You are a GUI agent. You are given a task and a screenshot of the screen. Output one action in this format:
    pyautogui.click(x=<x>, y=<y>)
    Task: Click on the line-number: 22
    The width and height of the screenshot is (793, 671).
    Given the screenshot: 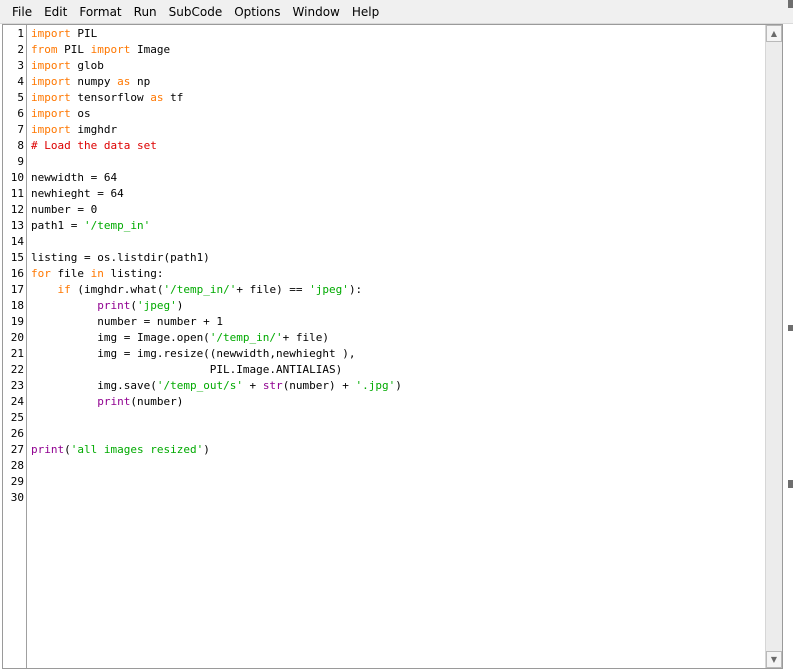 What is the action you would take?
    pyautogui.click(x=17, y=369)
    